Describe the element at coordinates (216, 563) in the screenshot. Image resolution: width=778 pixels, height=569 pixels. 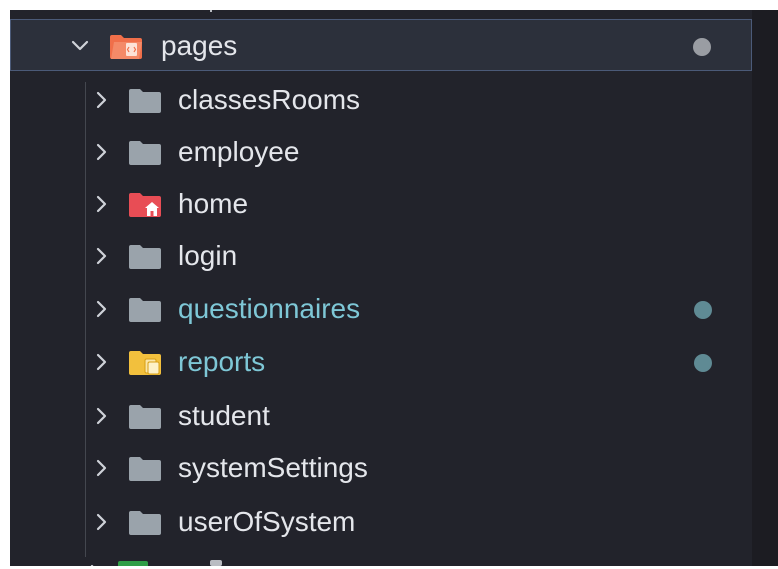
I see `partial-row-below` at that location.